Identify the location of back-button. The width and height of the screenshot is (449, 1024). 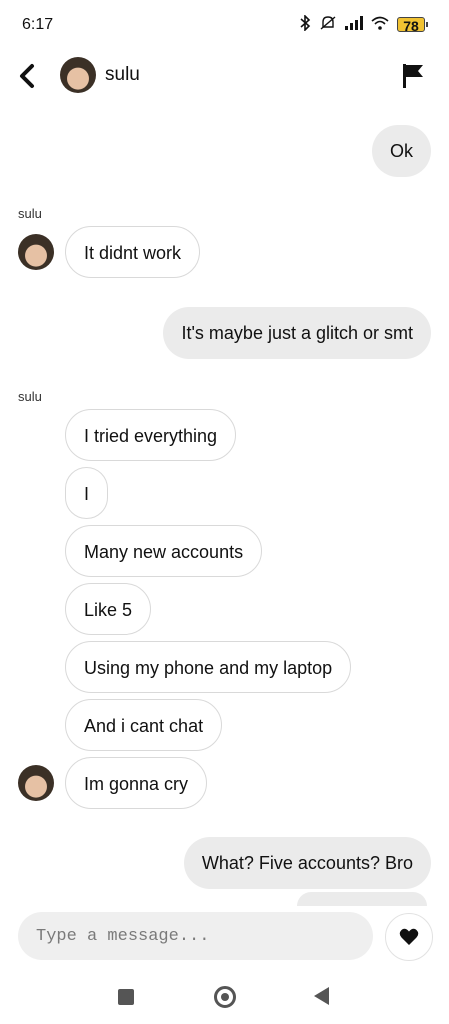
(31, 77).